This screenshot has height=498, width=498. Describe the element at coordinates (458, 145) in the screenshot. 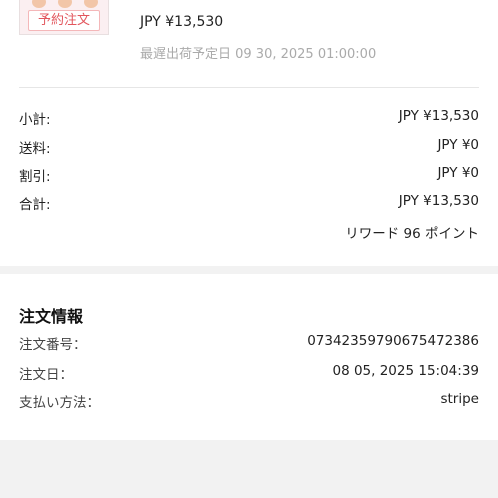

I see `shipping-value: JPY ¥0` at that location.